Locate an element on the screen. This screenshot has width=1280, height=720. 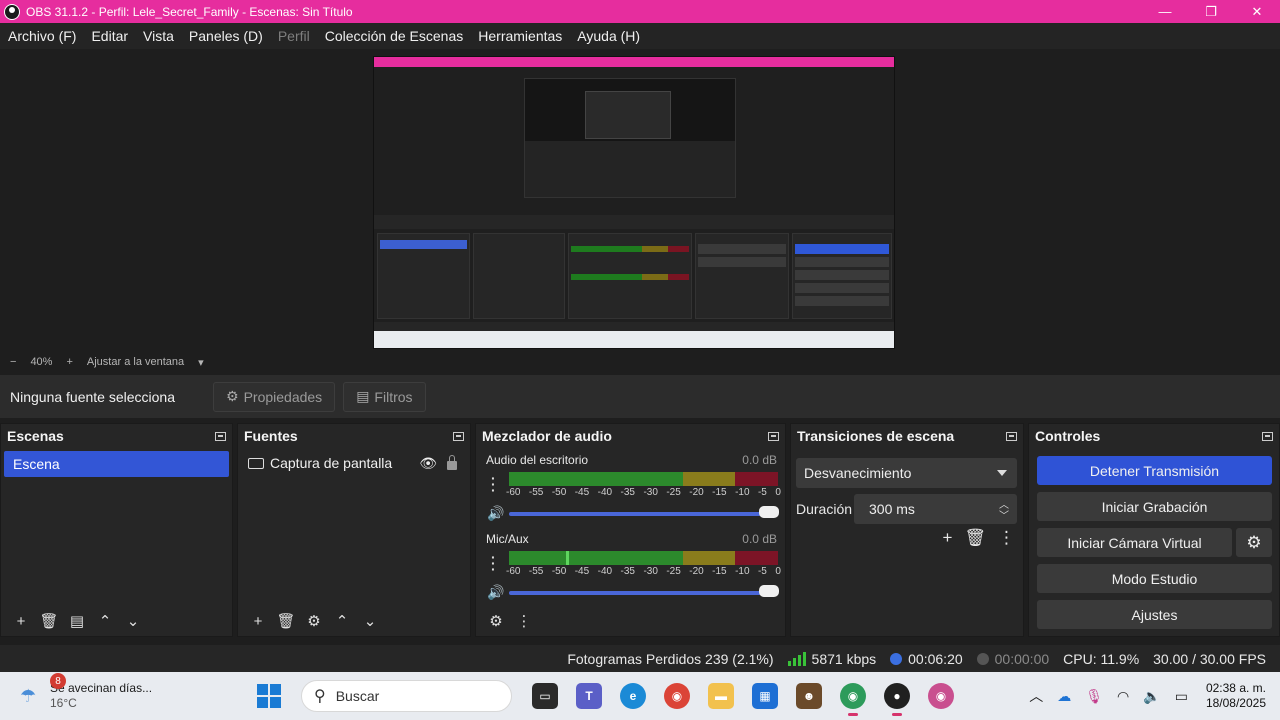
chevron-down-icon: ﹀ is located at coordinates (1004, 514).